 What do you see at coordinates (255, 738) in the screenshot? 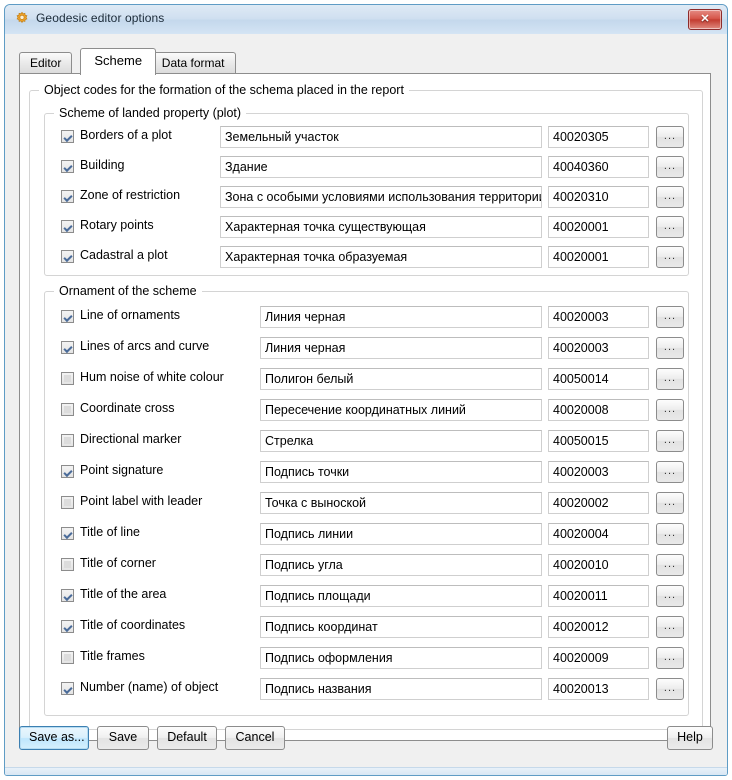
I see `cancel-button: Cancel` at bounding box center [255, 738].